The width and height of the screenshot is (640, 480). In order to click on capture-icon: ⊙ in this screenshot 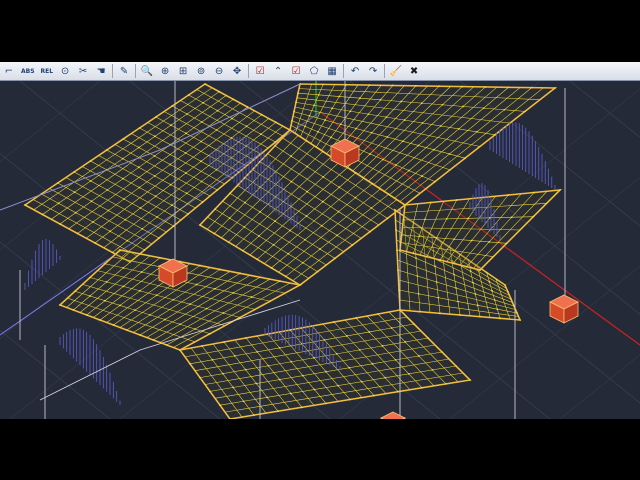, I will do `click(65, 71)`.